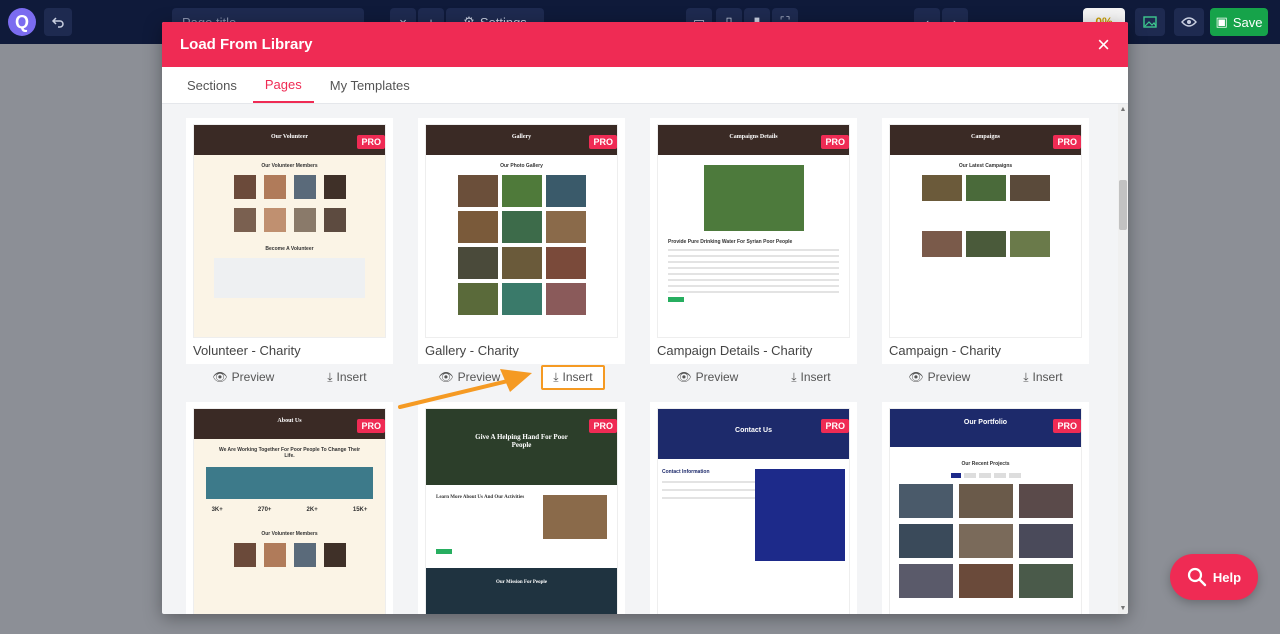 The height and width of the screenshot is (634, 1280). Describe the element at coordinates (735, 350) in the screenshot. I see `template-name: Campaign Details - Charity` at that location.